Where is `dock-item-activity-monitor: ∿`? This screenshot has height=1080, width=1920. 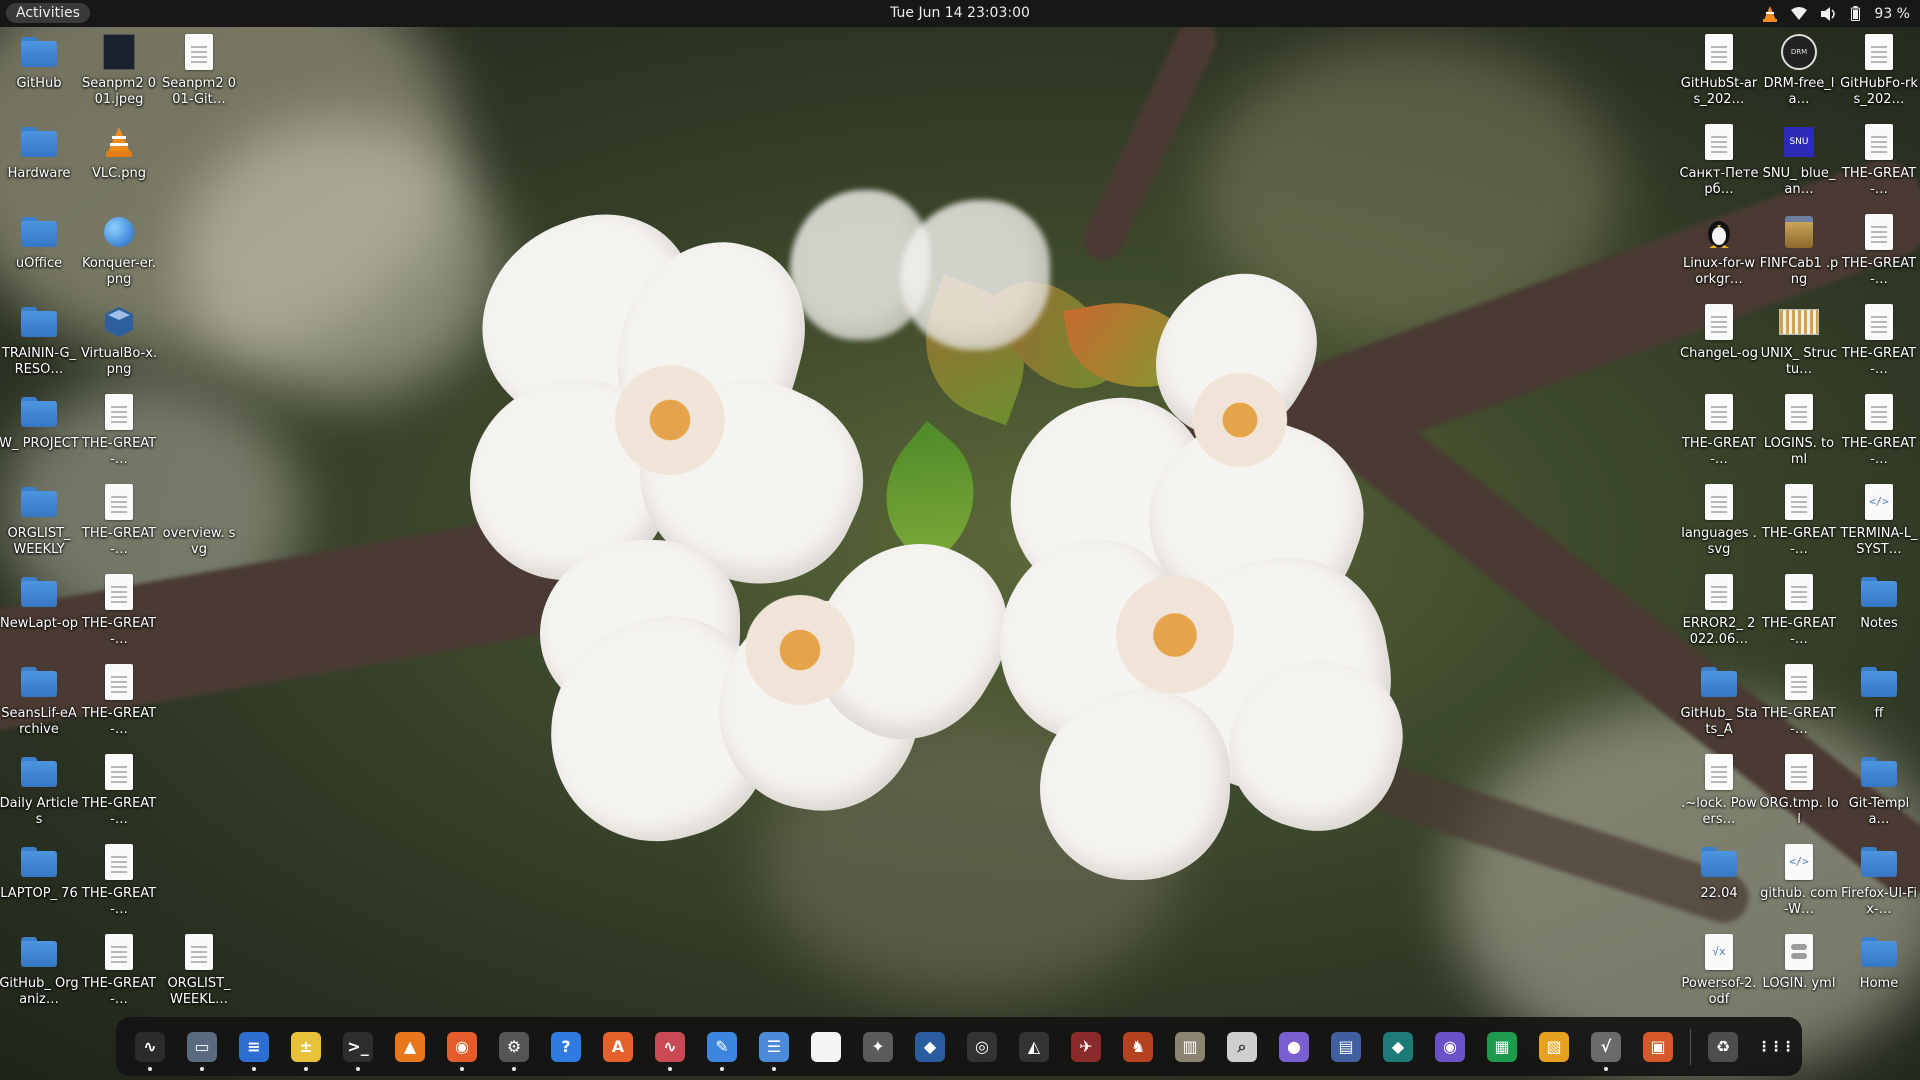
dock-item-activity-monitor: ∿ is located at coordinates (670, 1047).